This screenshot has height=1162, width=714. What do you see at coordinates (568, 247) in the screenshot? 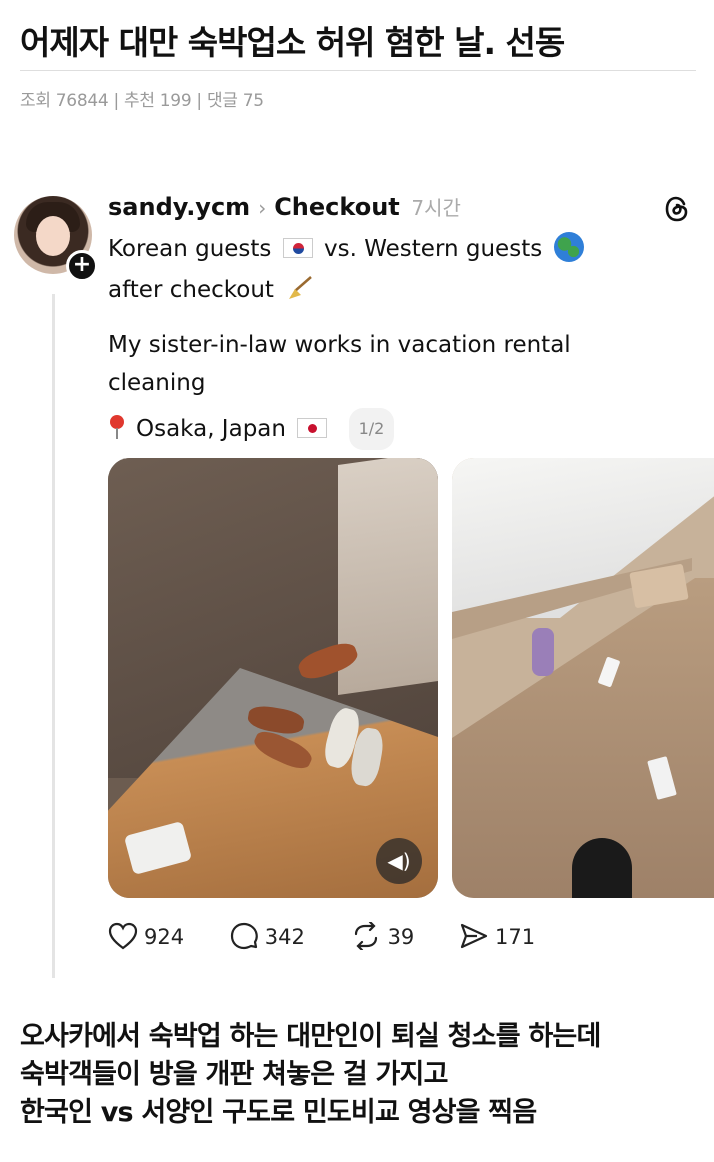
I see `globe-icon` at bounding box center [568, 247].